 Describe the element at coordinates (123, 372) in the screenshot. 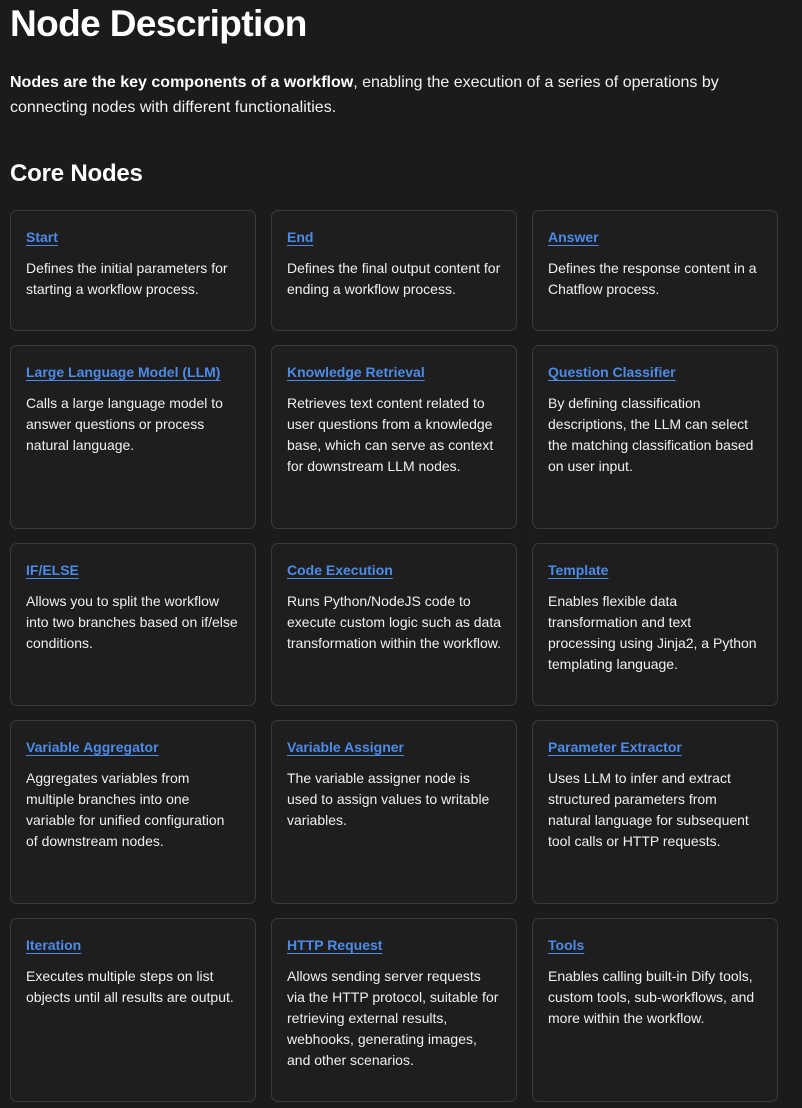

I see `card-link-llm: Large Language Model (LLM)` at that location.